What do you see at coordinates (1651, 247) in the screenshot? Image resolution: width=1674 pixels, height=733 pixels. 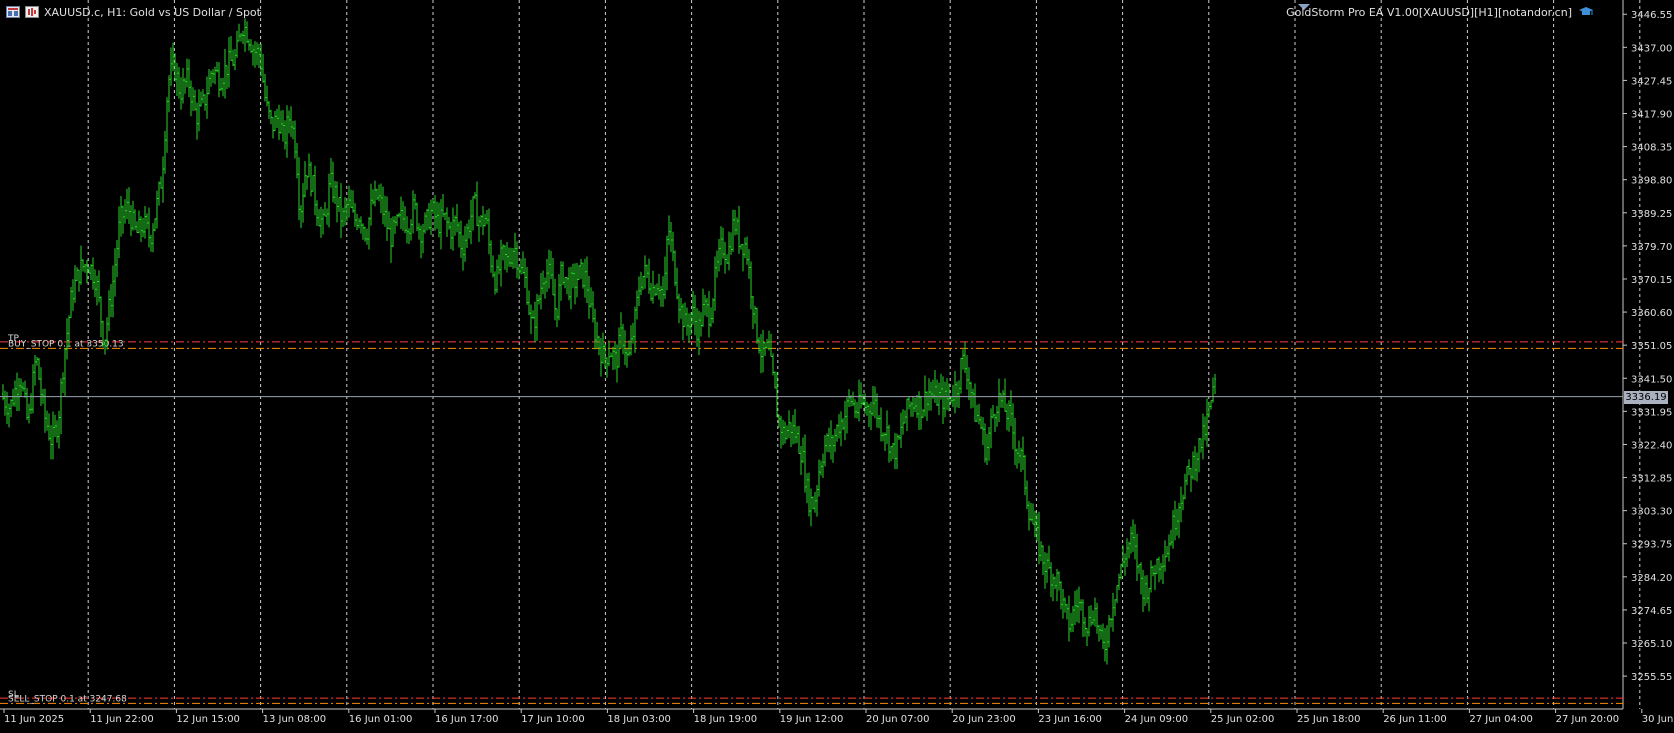 I see `y-tick-label: 3379.70` at bounding box center [1651, 247].